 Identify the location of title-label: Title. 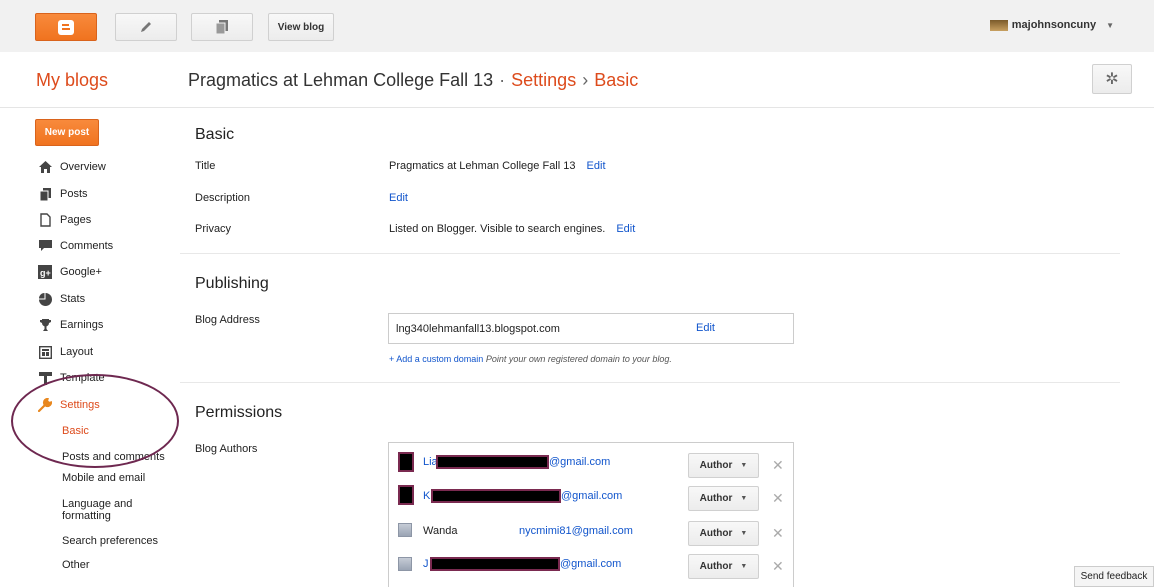
(205, 166).